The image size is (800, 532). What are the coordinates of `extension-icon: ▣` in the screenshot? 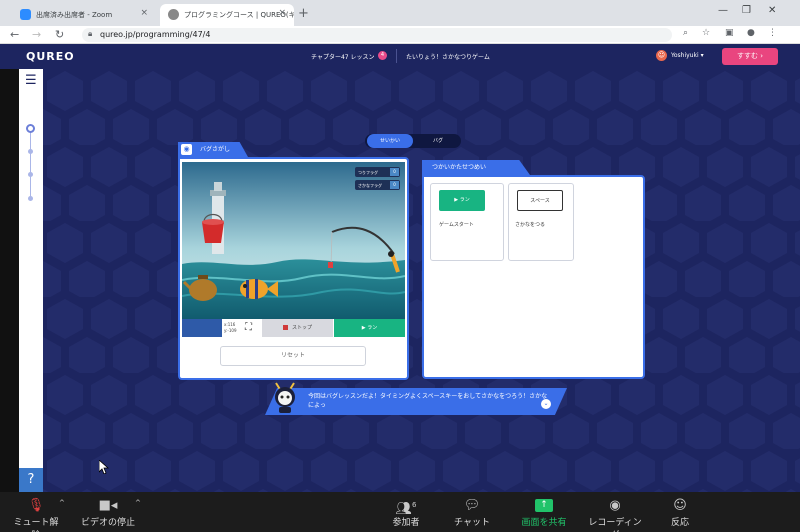 It's located at (729, 33).